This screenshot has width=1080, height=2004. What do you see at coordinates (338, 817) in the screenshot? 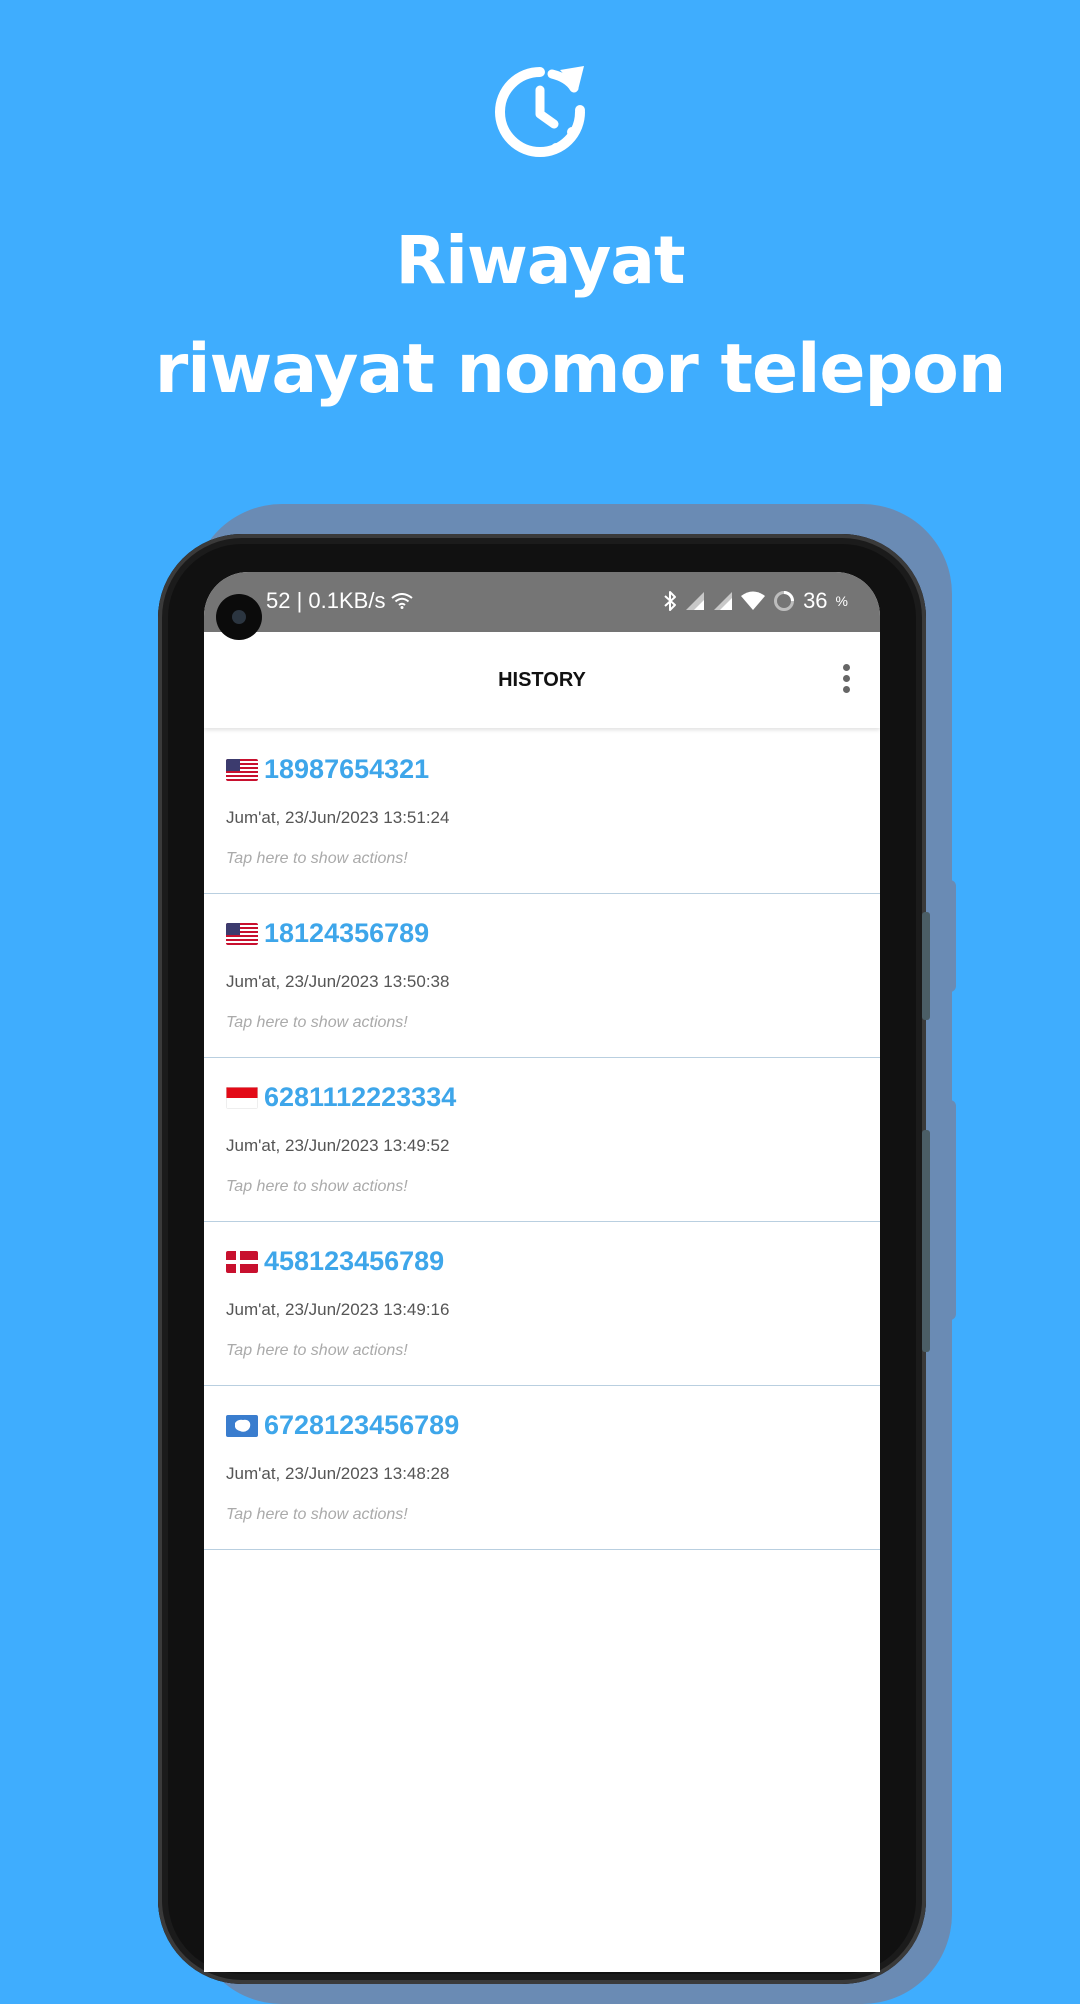
I see `history-date: Jum'at, 23/Jun/2023 13:51:24` at bounding box center [338, 817].